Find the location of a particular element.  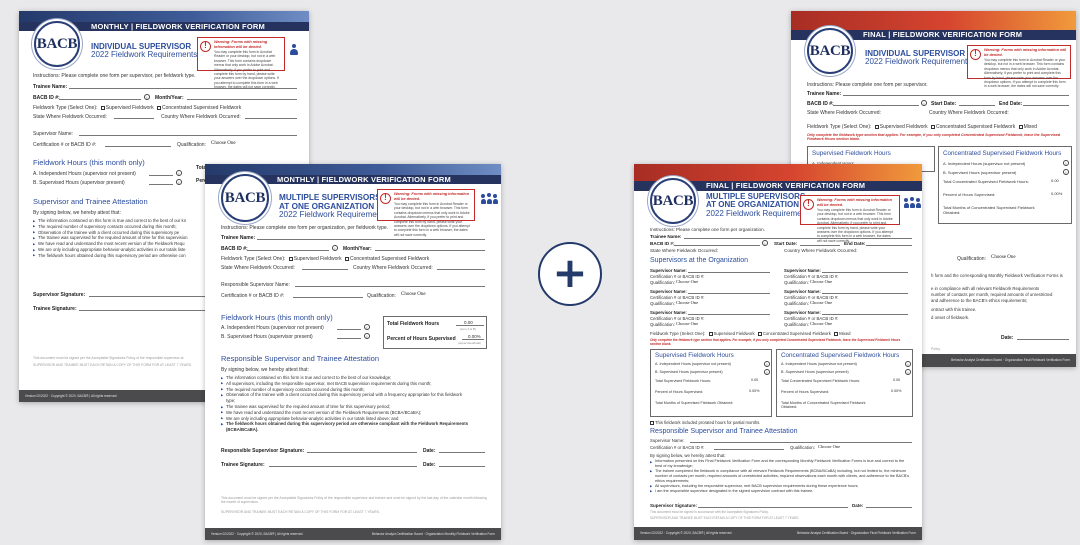

bacb-id-label: BACB ID #: is located at coordinates (820, 104).